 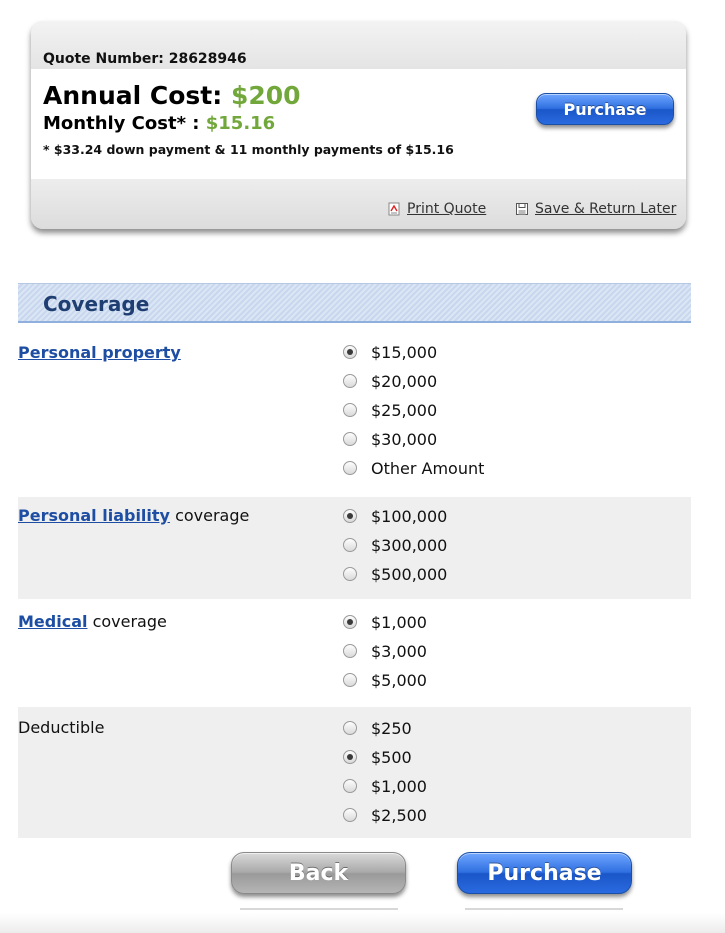 I want to click on purchase-button-bottom: Purchase, so click(x=544, y=873).